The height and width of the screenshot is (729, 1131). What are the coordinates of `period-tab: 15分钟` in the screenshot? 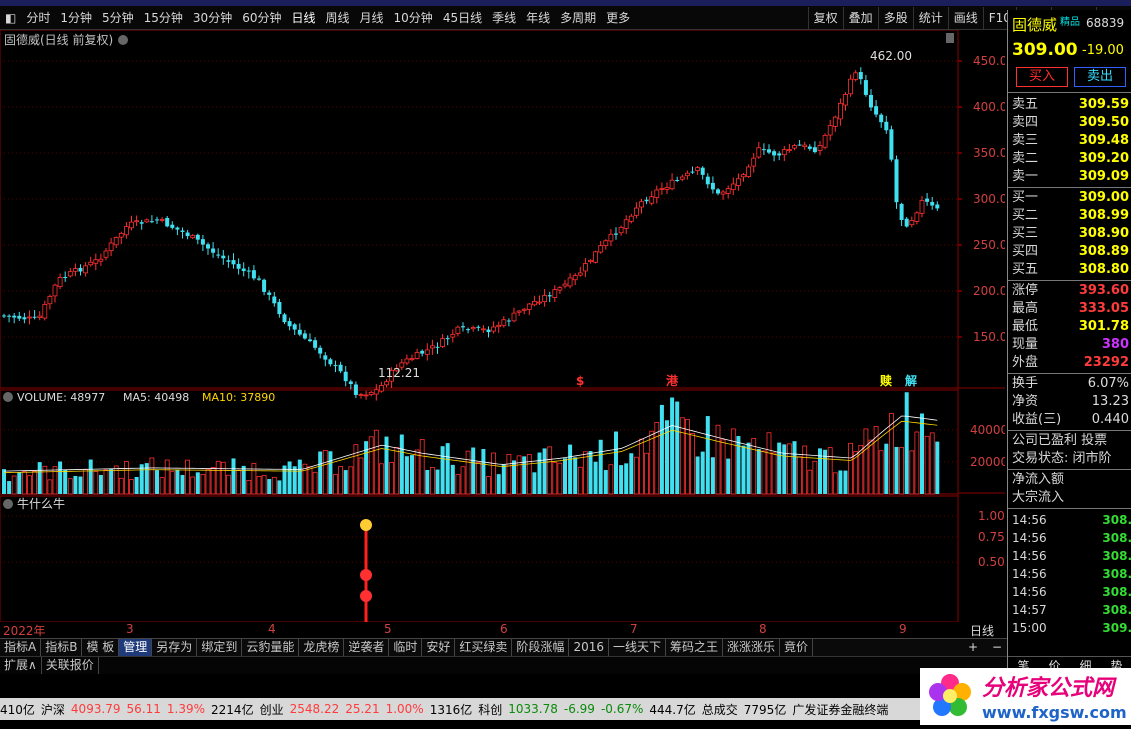 It's located at (163, 18).